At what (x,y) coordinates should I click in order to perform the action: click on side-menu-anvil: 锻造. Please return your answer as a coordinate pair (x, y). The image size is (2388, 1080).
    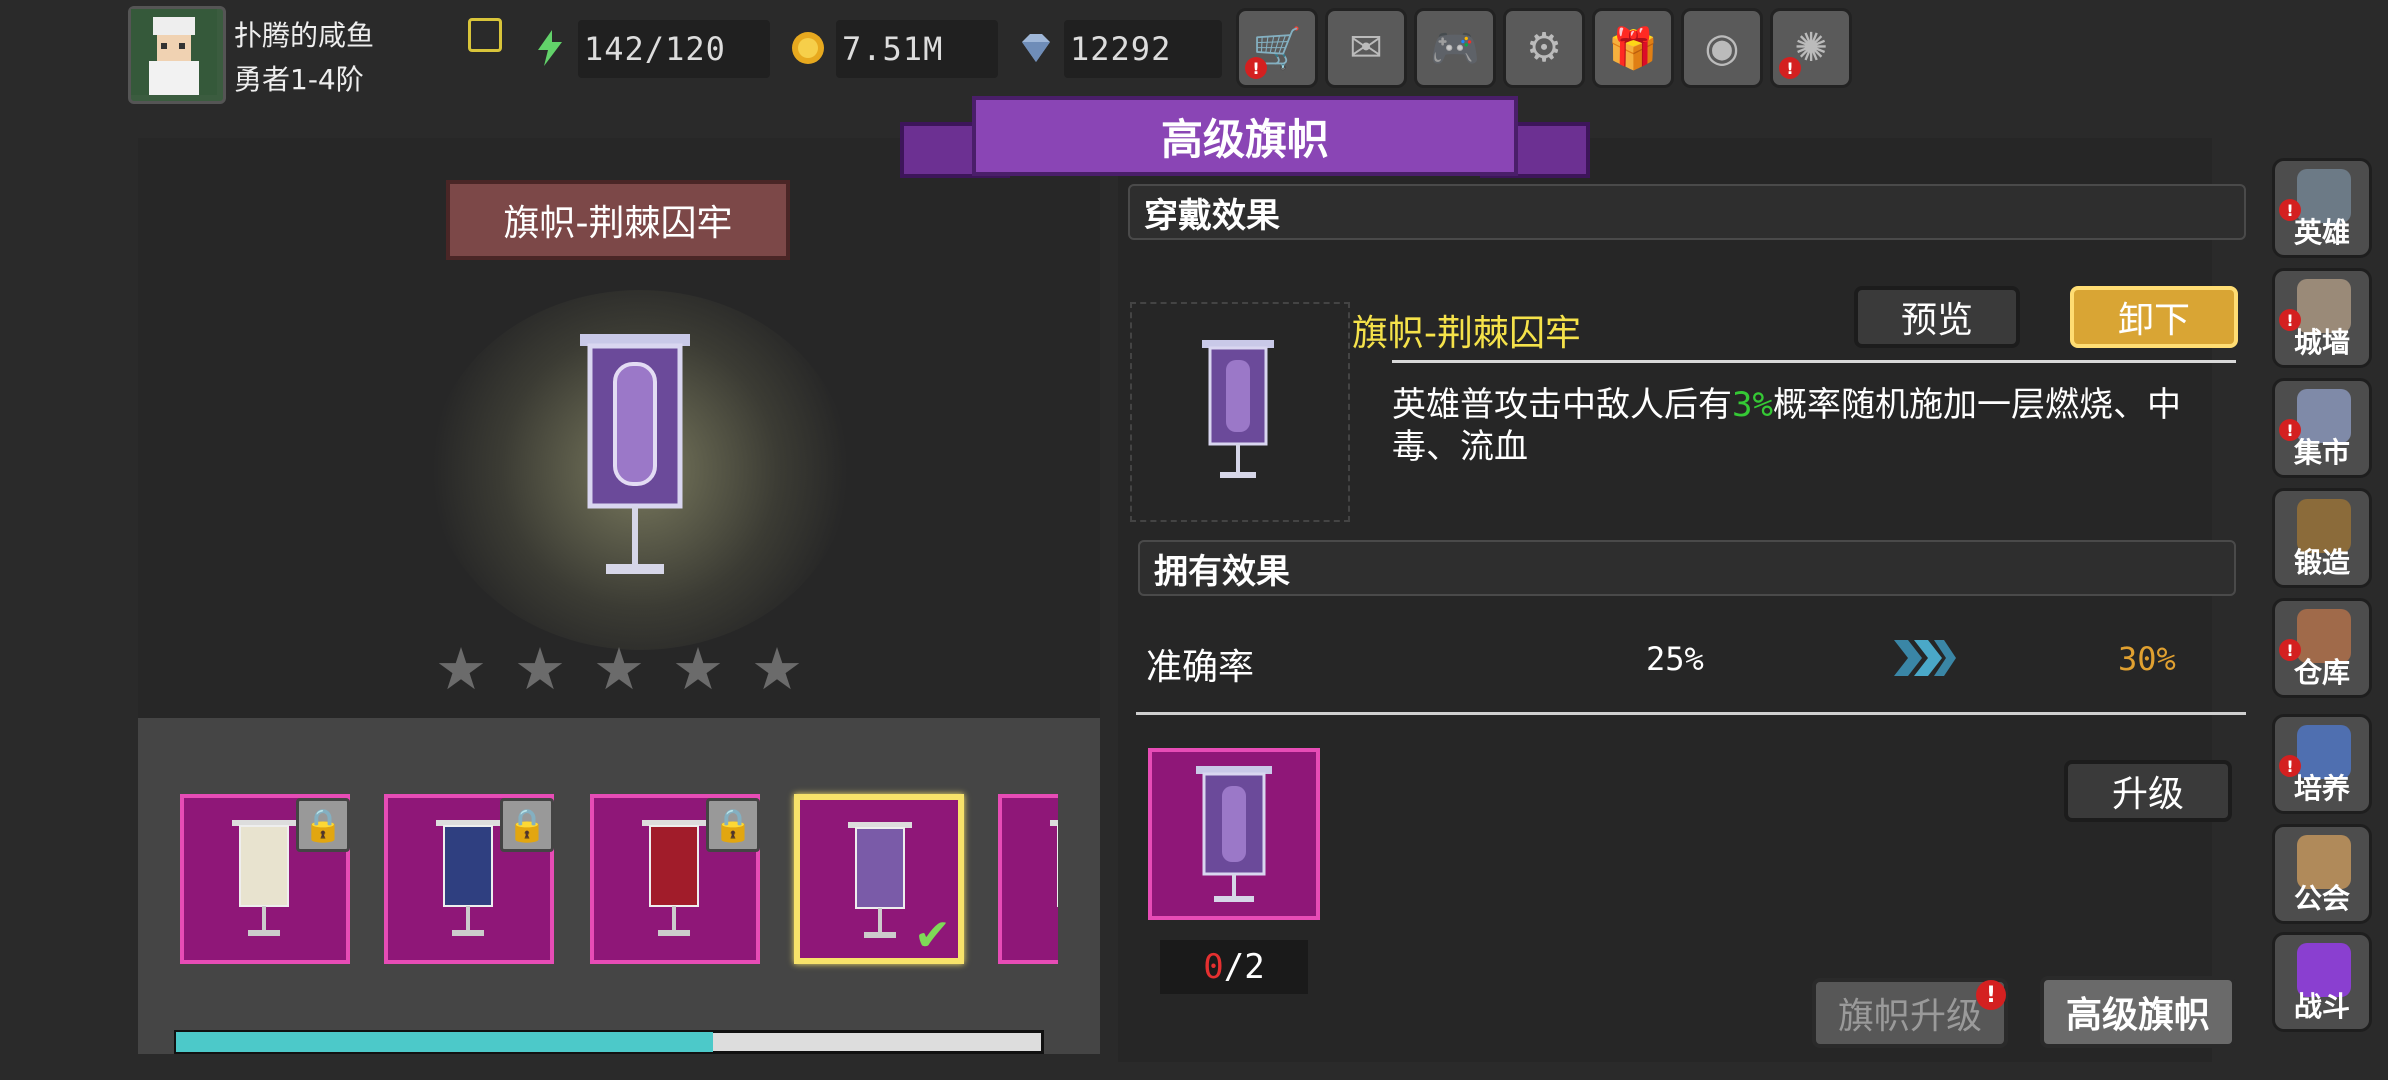
    Looking at the image, I should click on (2322, 538).